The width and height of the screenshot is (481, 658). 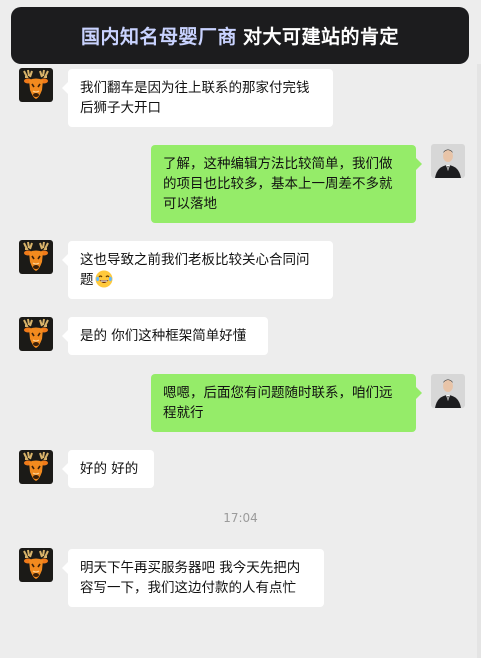 I want to click on banner-rest: 对大可建站的肯定, so click(x=321, y=37).